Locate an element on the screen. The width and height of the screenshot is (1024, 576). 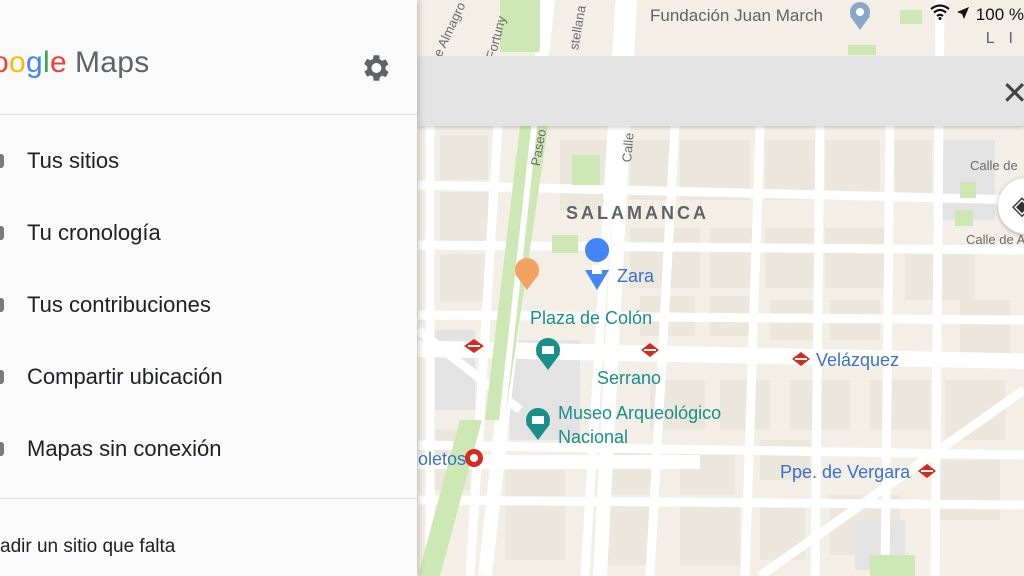
menu-item-compartir-ubicacion: Compartir ubicación is located at coordinates (208, 378).